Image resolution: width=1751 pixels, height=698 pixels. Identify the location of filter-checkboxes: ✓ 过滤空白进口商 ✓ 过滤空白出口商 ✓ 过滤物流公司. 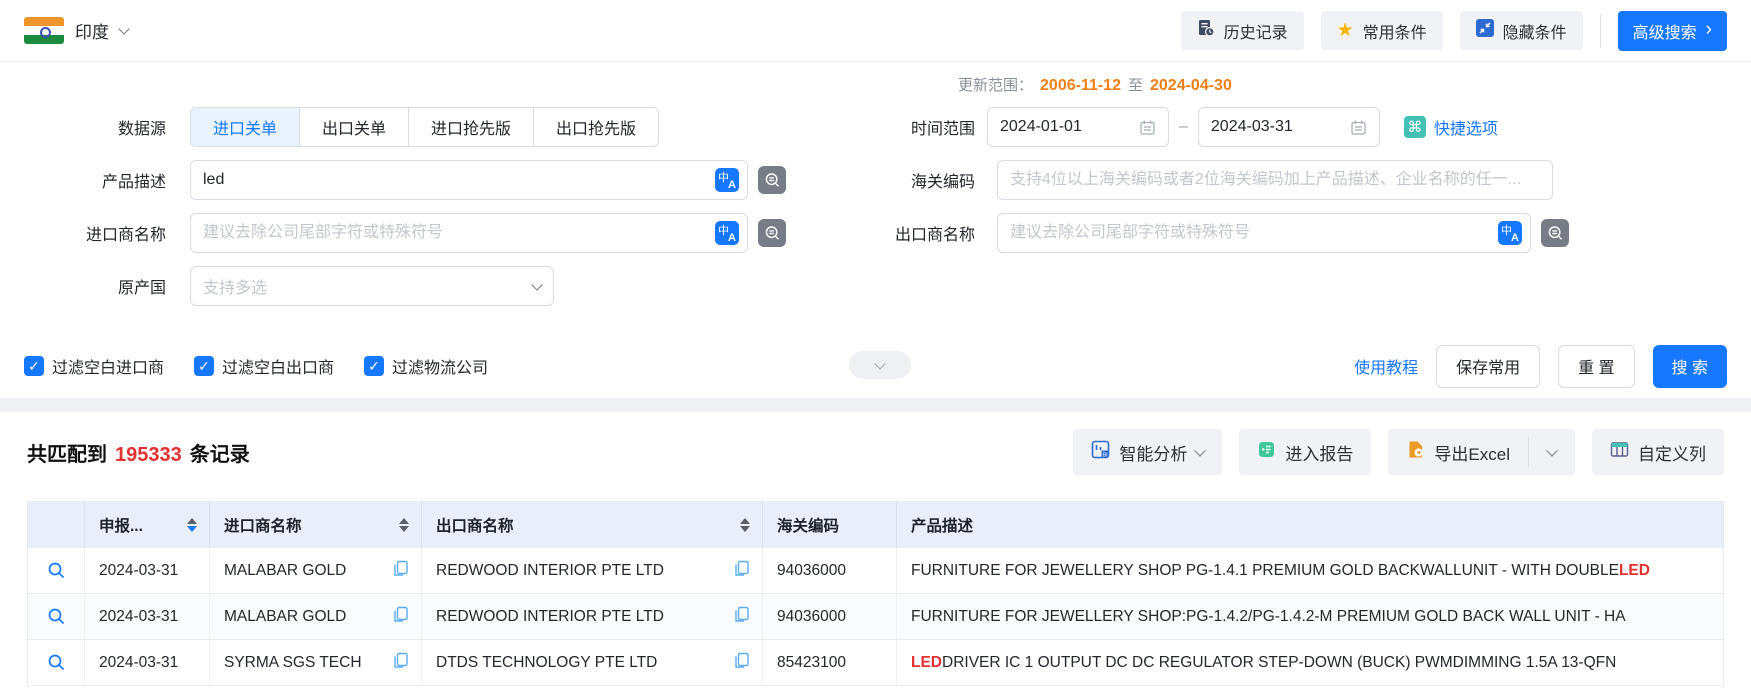
(271, 366).